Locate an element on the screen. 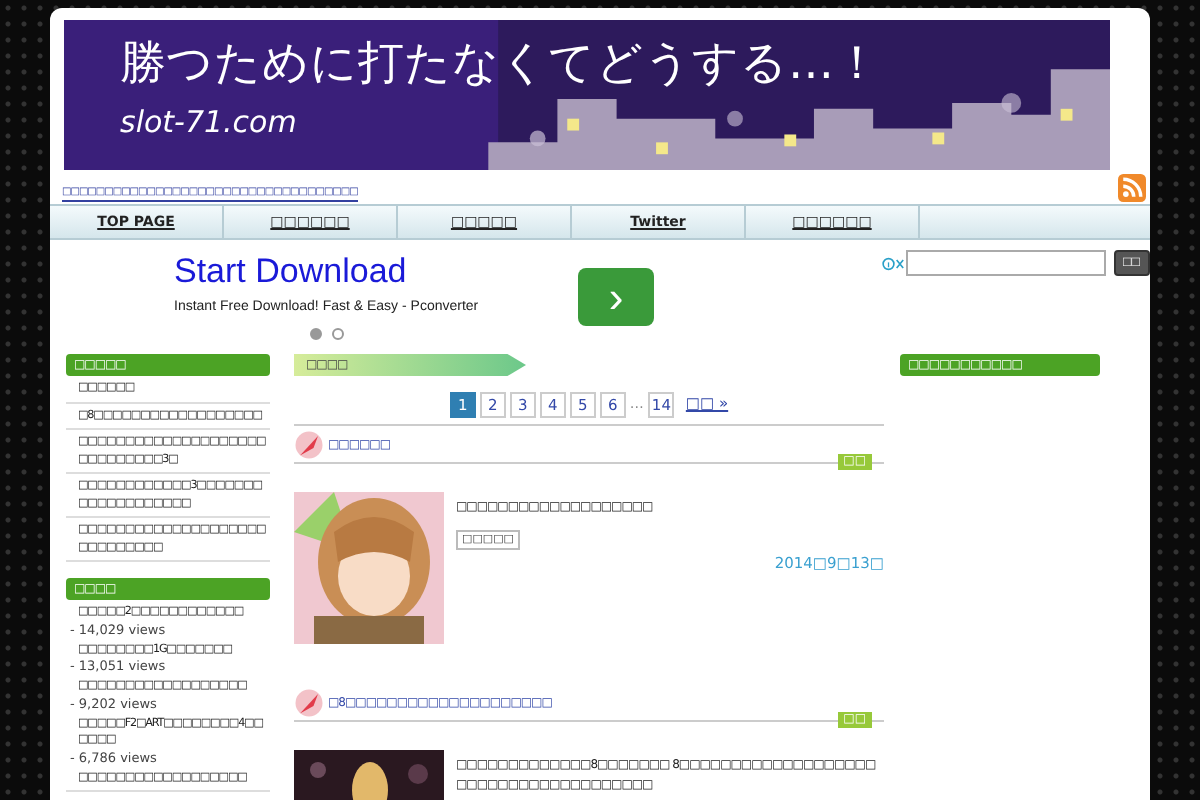 This screenshot has width=1200, height=800. site-url: slot-71.com is located at coordinates (209, 122).